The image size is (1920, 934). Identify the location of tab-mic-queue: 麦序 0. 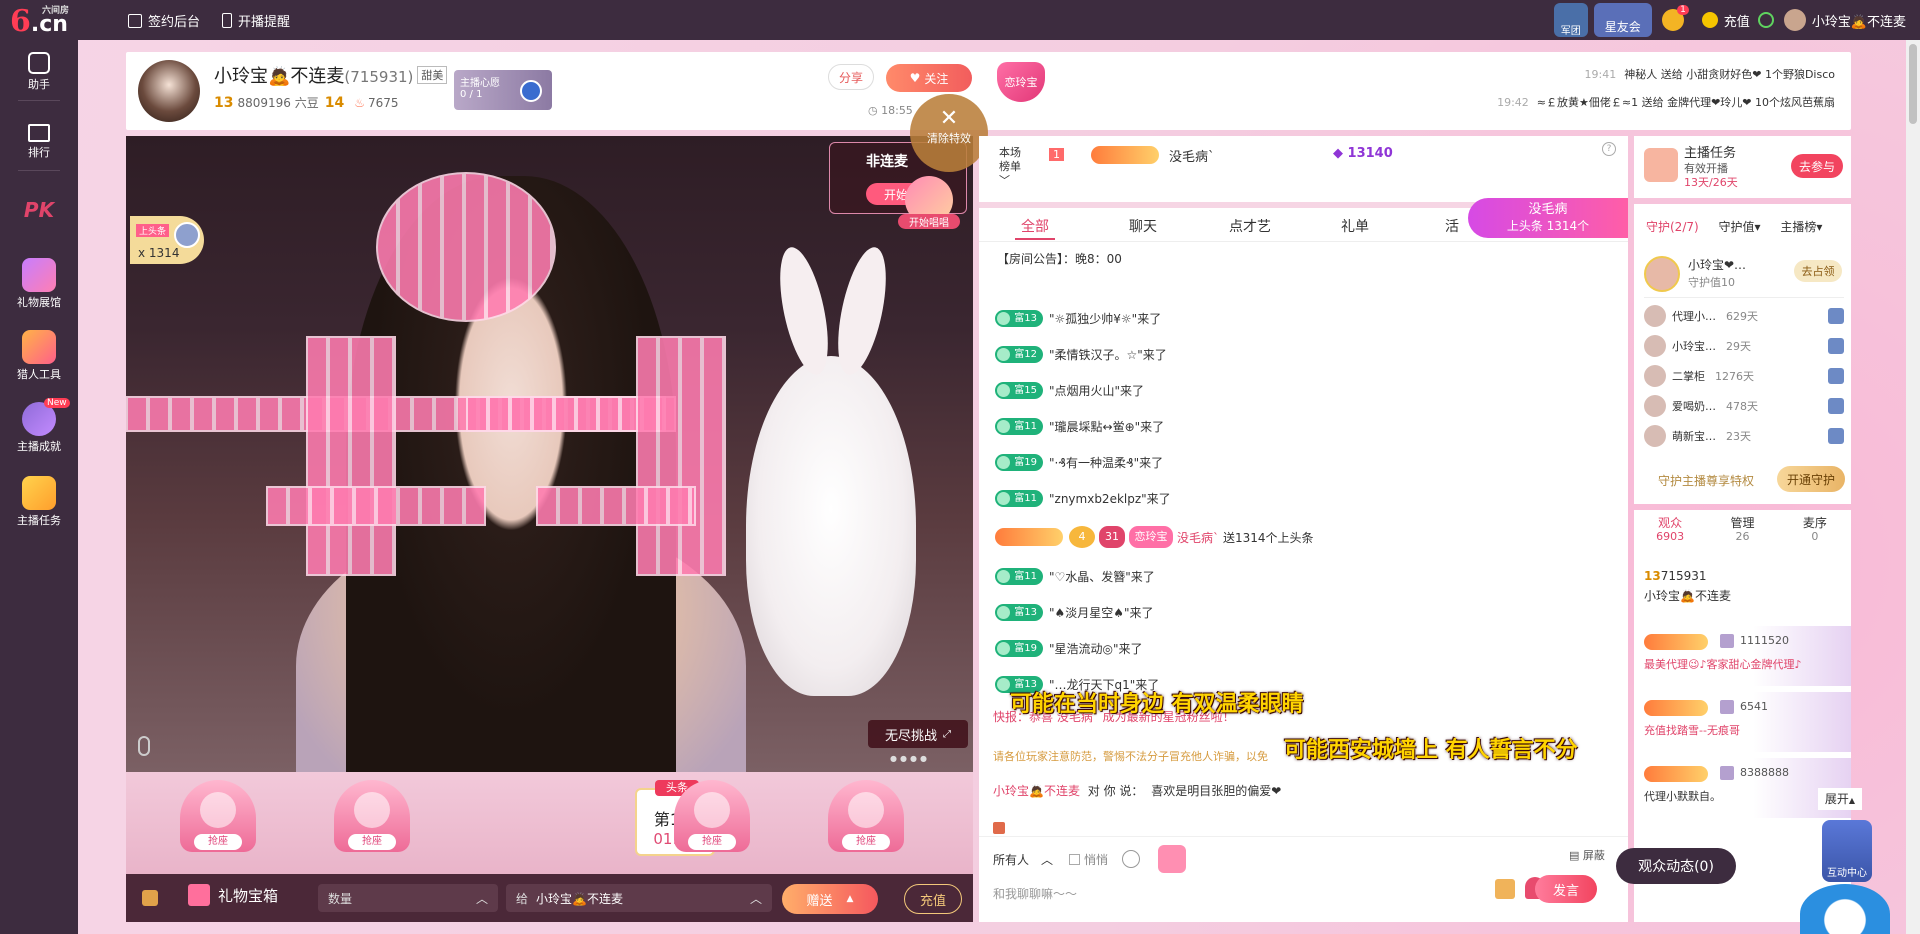
(1815, 536).